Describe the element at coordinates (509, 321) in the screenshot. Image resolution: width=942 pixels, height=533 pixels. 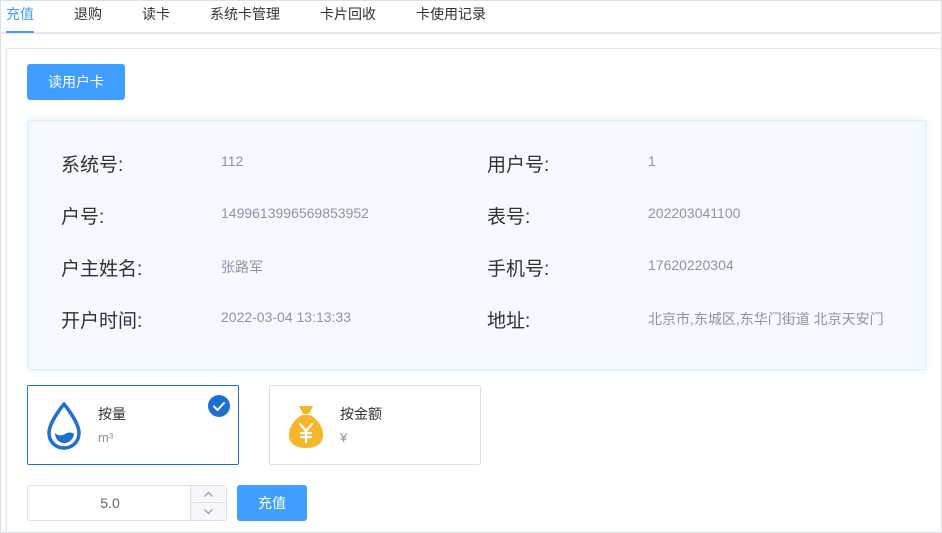
I see `address-label: 地址:` at that location.